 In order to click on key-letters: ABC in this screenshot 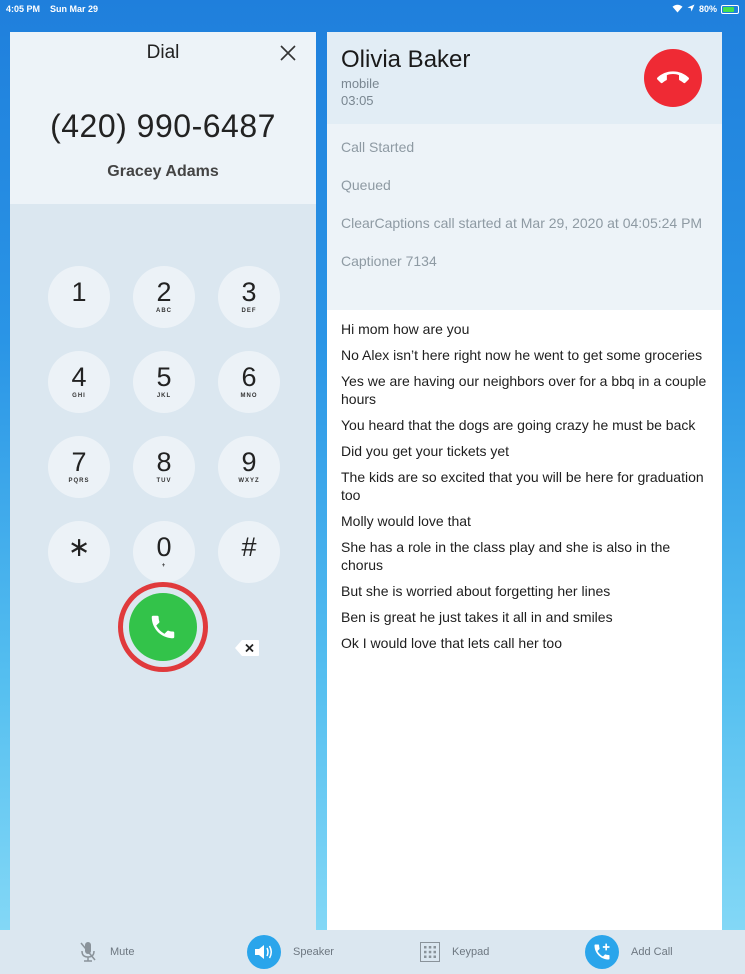, I will do `click(164, 311)`.